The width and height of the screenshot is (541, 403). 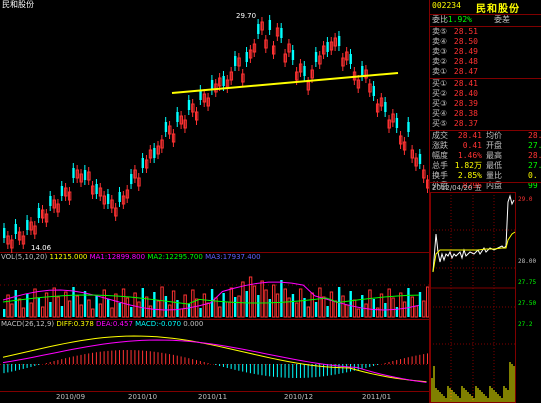 What do you see at coordinates (525, 324) in the screenshot?
I see `axis-tick: 27.2` at bounding box center [525, 324].